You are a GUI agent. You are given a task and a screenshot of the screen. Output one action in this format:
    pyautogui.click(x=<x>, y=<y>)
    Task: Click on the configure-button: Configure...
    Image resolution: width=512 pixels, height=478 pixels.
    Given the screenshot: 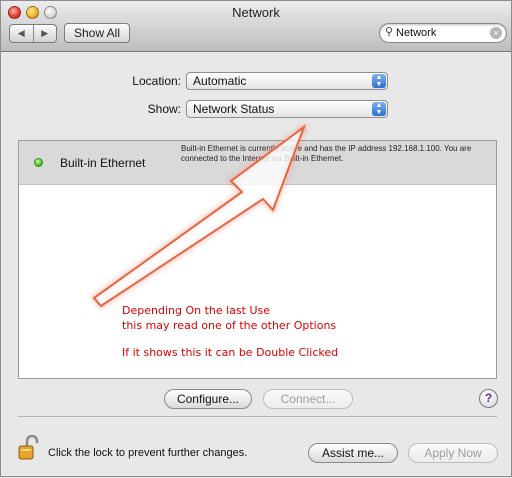 What is the action you would take?
    pyautogui.click(x=208, y=399)
    